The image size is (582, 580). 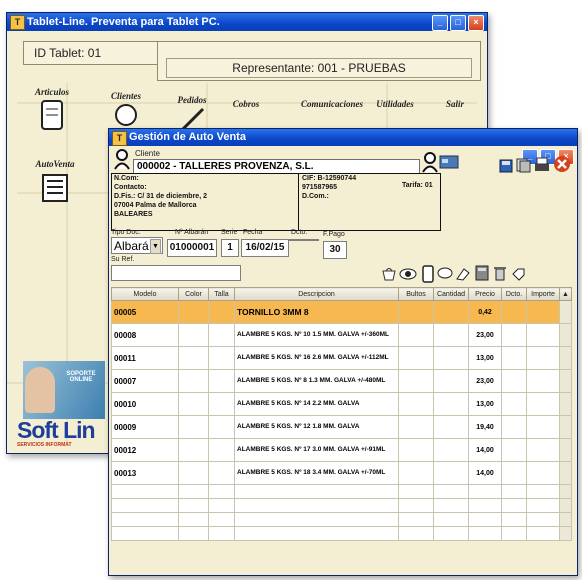 What do you see at coordinates (192, 248) in the screenshot?
I see `albaran-field: 01000001` at bounding box center [192, 248].